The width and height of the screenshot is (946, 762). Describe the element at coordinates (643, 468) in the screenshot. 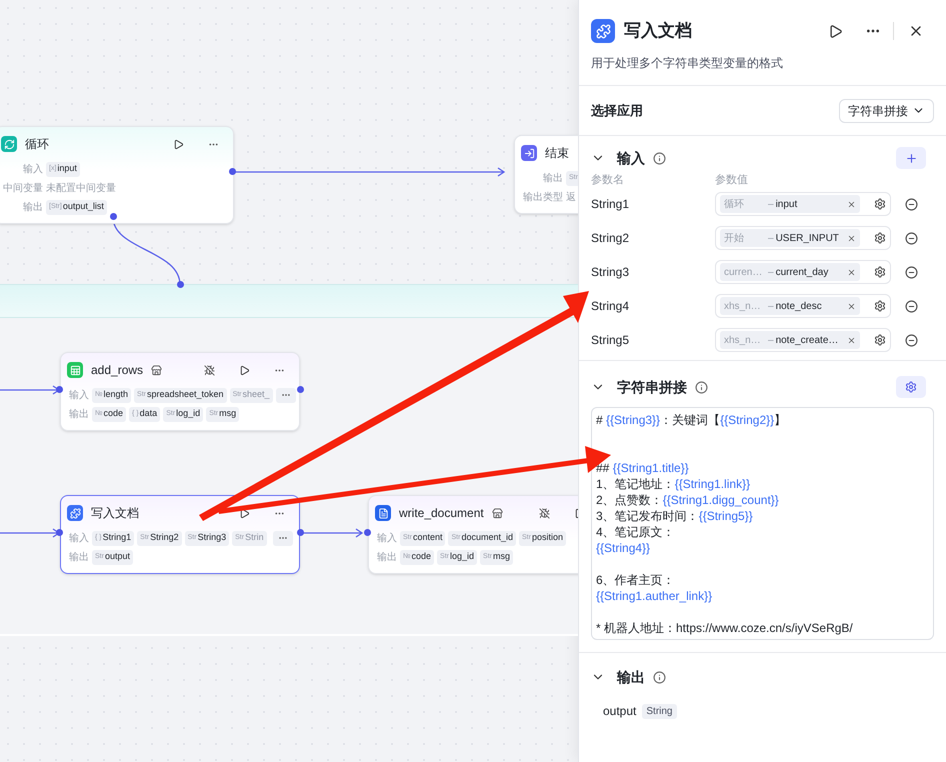

I see `template-line: ## {{String1.title}}` at that location.